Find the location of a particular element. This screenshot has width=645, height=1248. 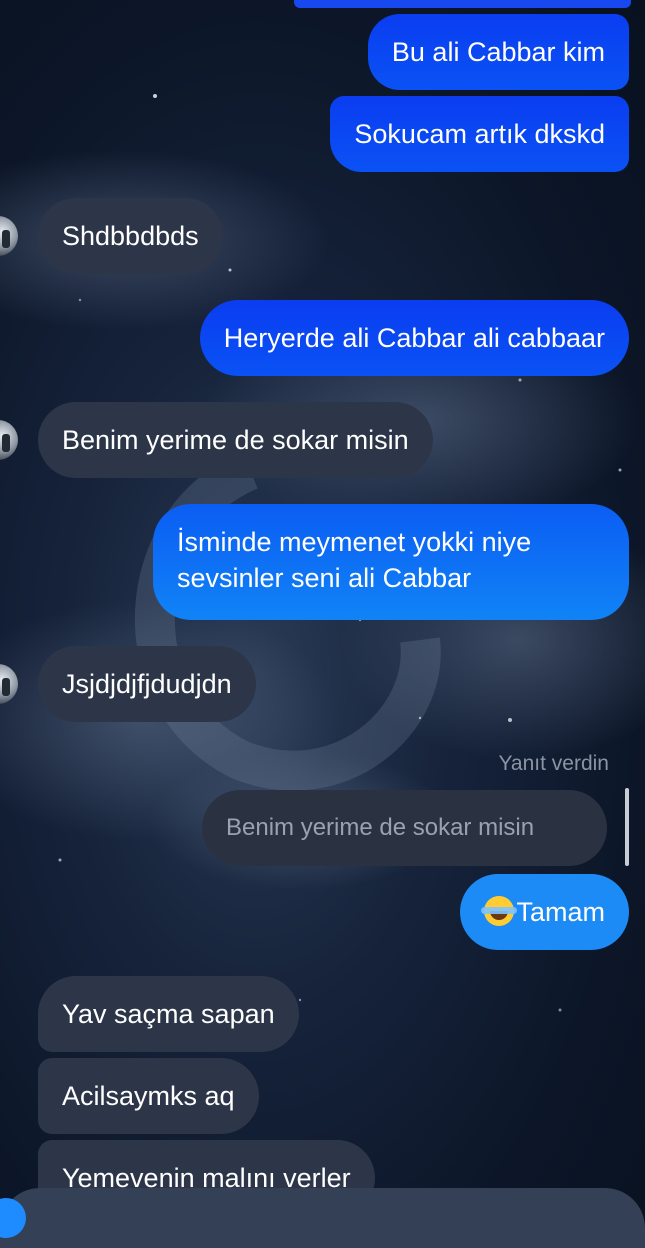

outgoing-message: Bu ali Cabbar kim is located at coordinates (498, 52).